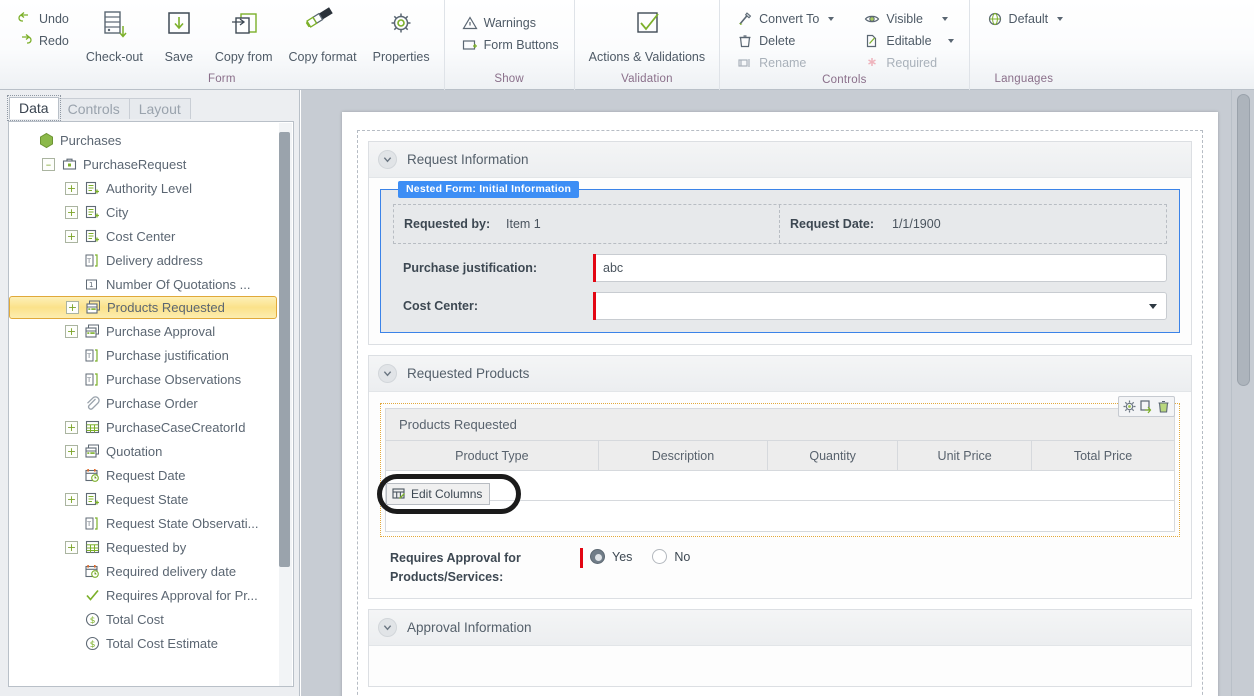 This screenshot has height=696, width=1254. I want to click on form-buttons-button: Form Buttons, so click(510, 45).